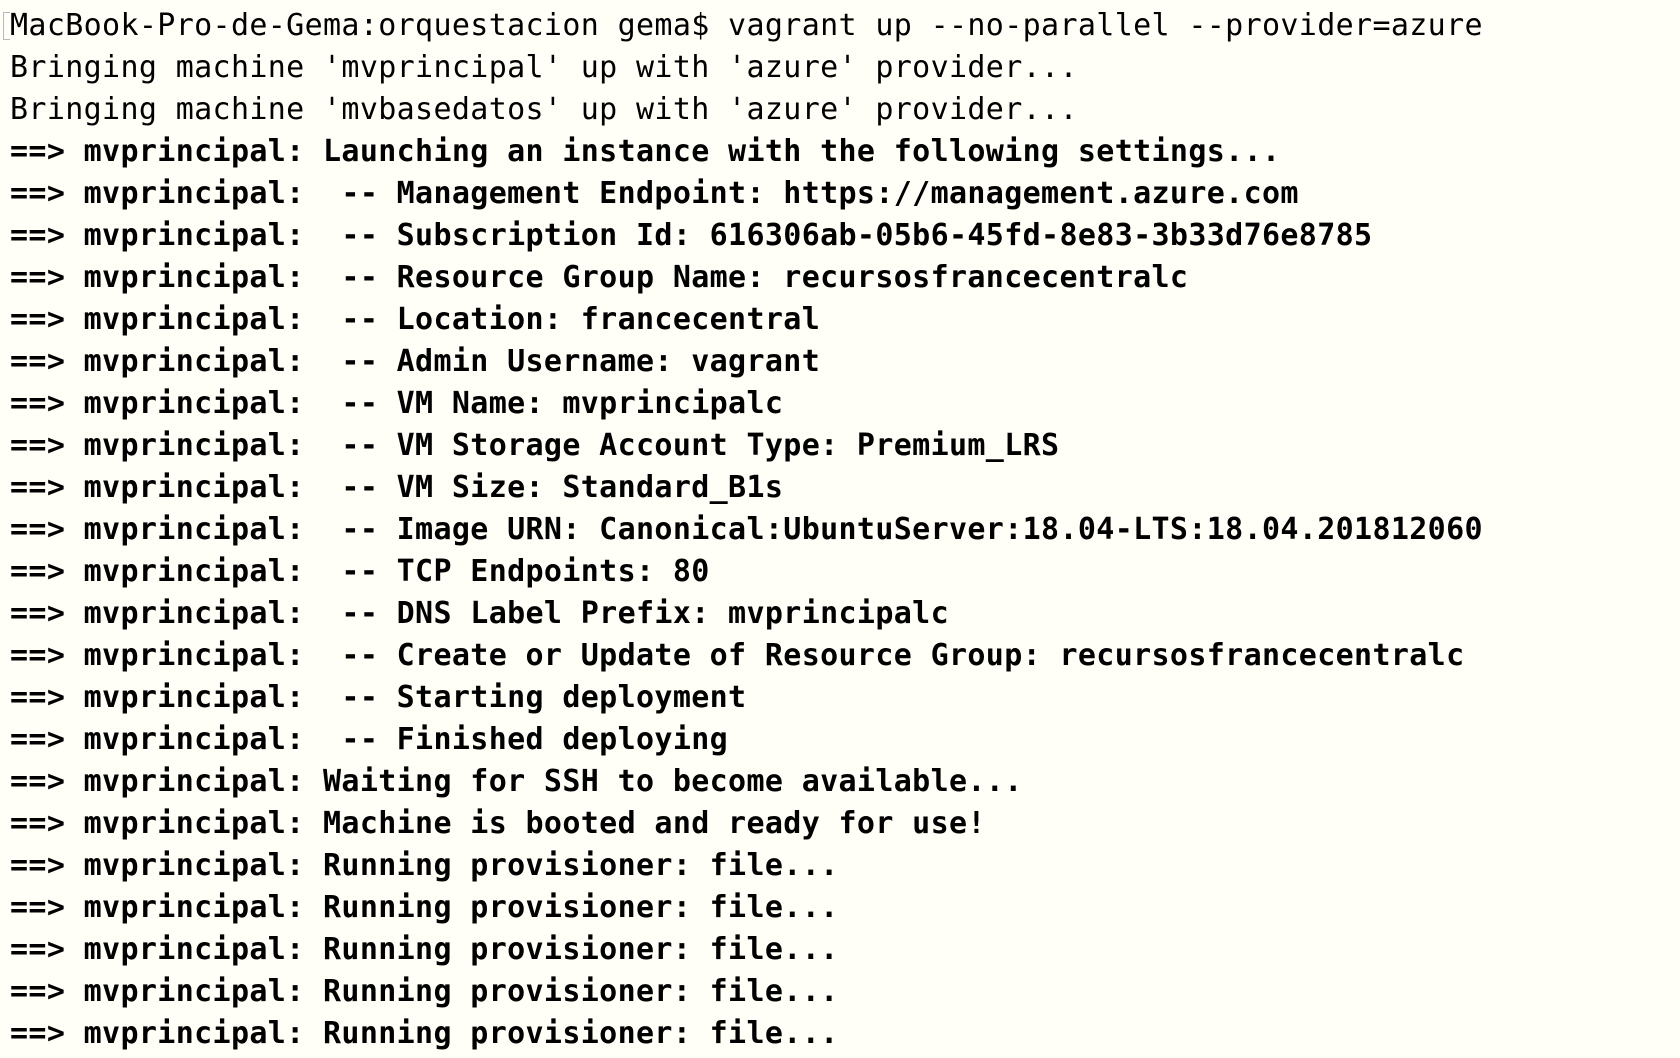 The height and width of the screenshot is (1058, 1680). Describe the element at coordinates (6, 26) in the screenshot. I see `selection-bracket-mark` at that location.